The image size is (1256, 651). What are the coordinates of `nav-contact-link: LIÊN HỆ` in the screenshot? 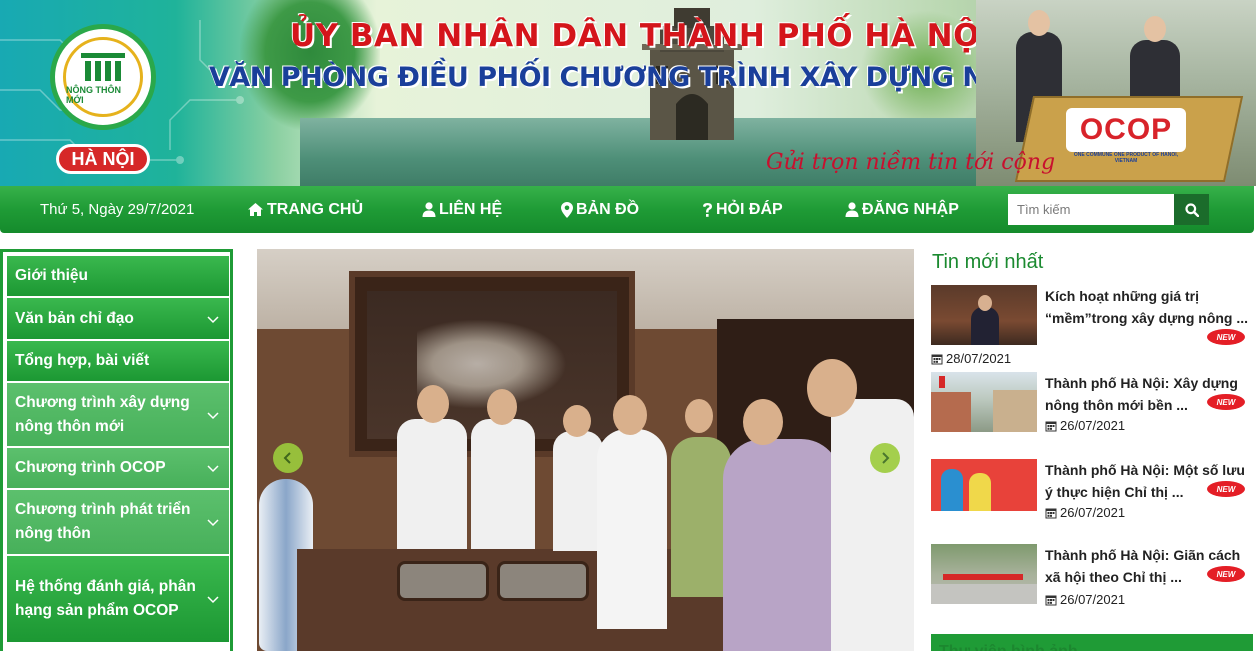 It's located at (462, 209).